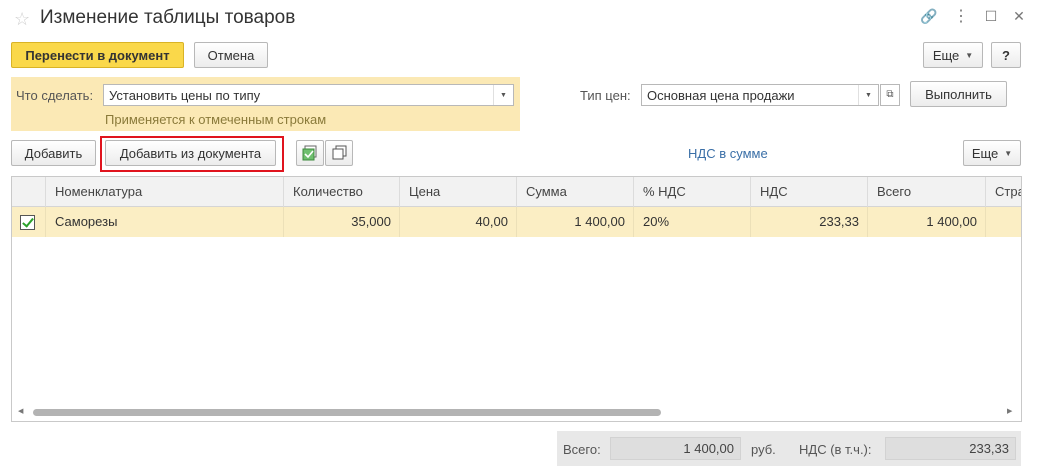 This screenshot has height=475, width=1040. What do you see at coordinates (958, 94) in the screenshot?
I see `execute-button: Выполнить` at bounding box center [958, 94].